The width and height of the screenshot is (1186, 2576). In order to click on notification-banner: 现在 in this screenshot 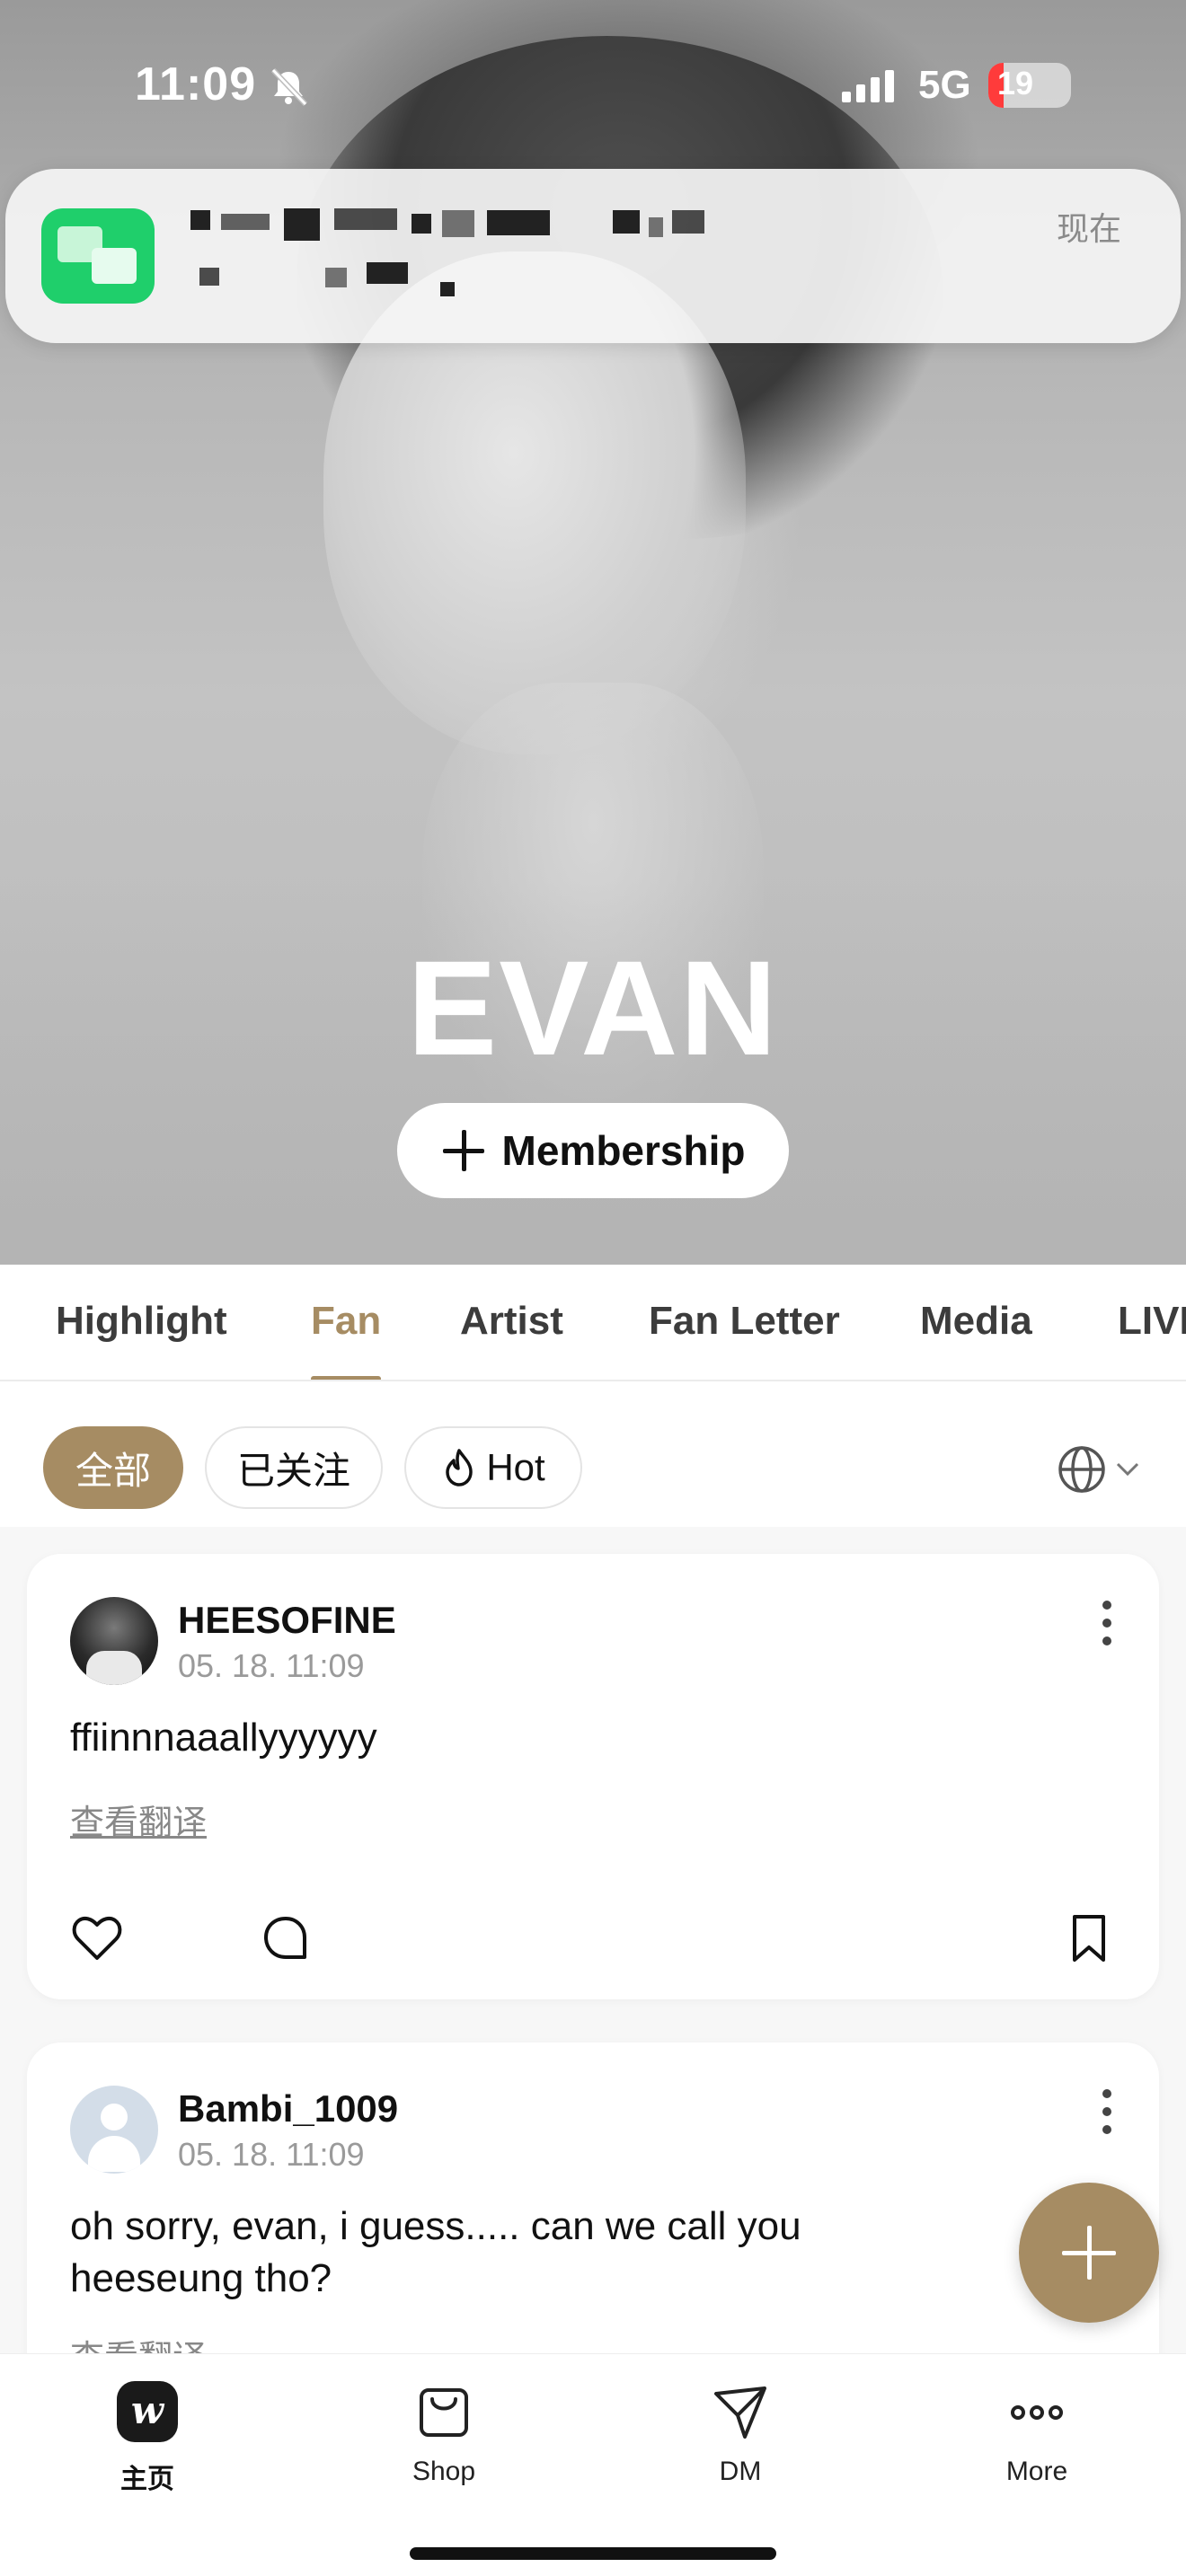, I will do `click(593, 256)`.